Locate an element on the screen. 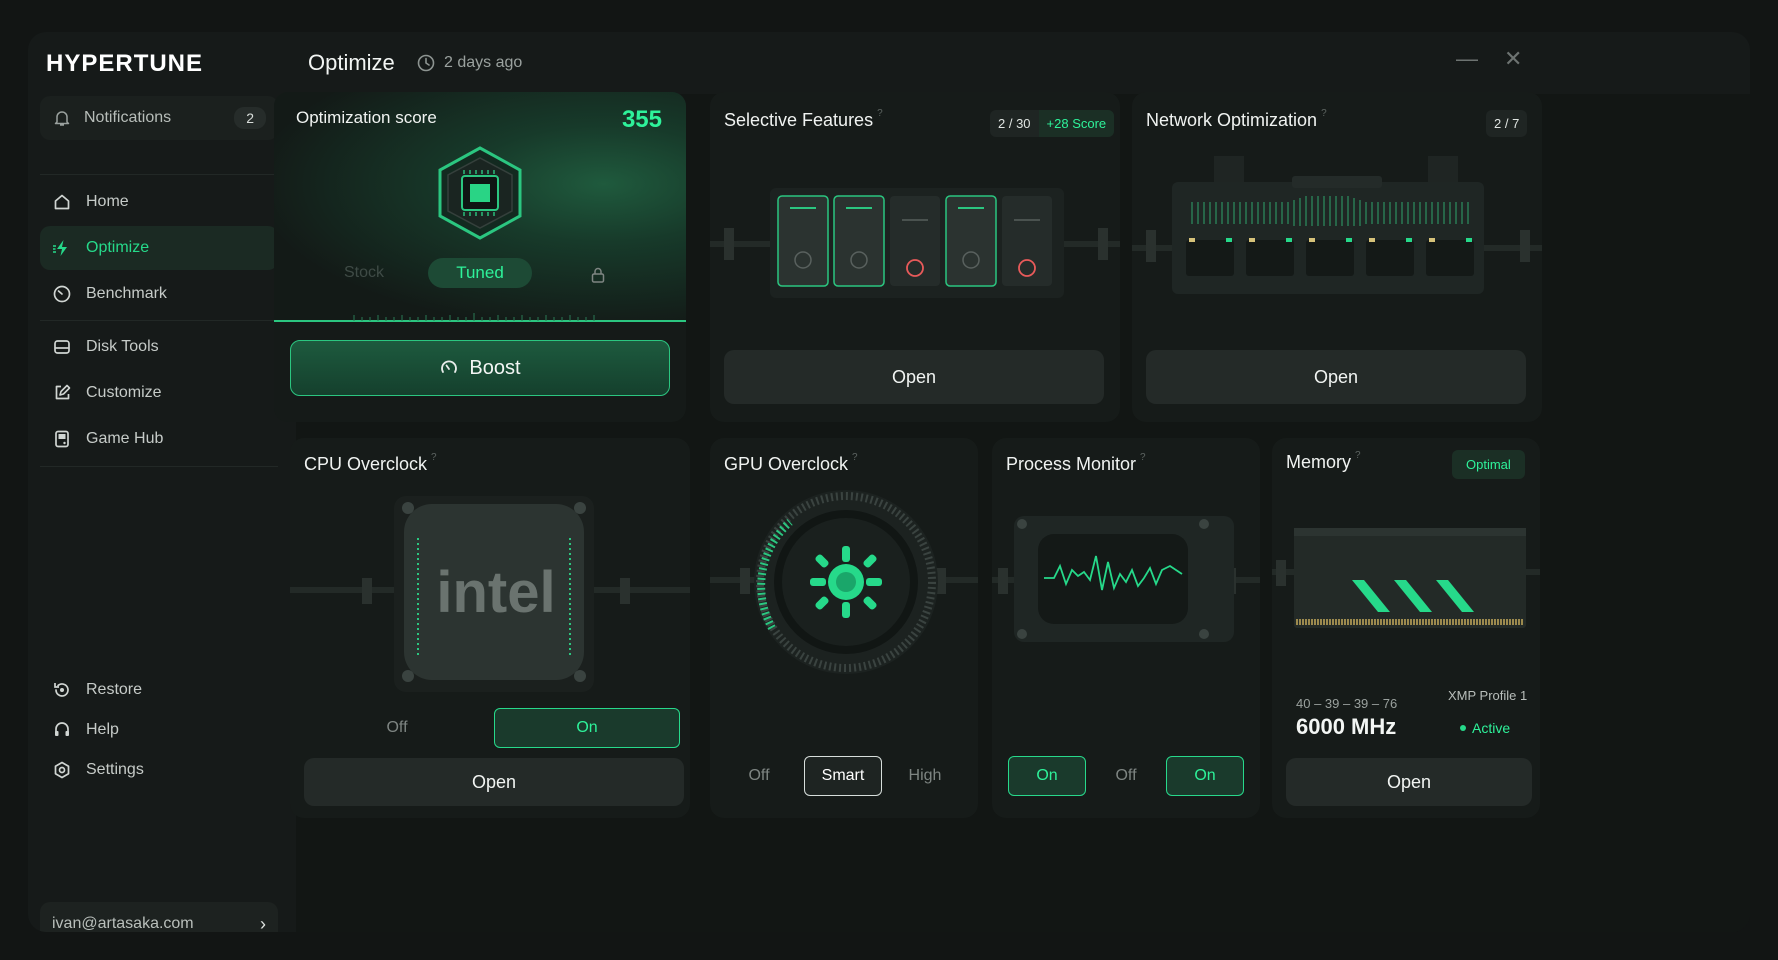  process-monitor-illustration is located at coordinates (1126, 579).